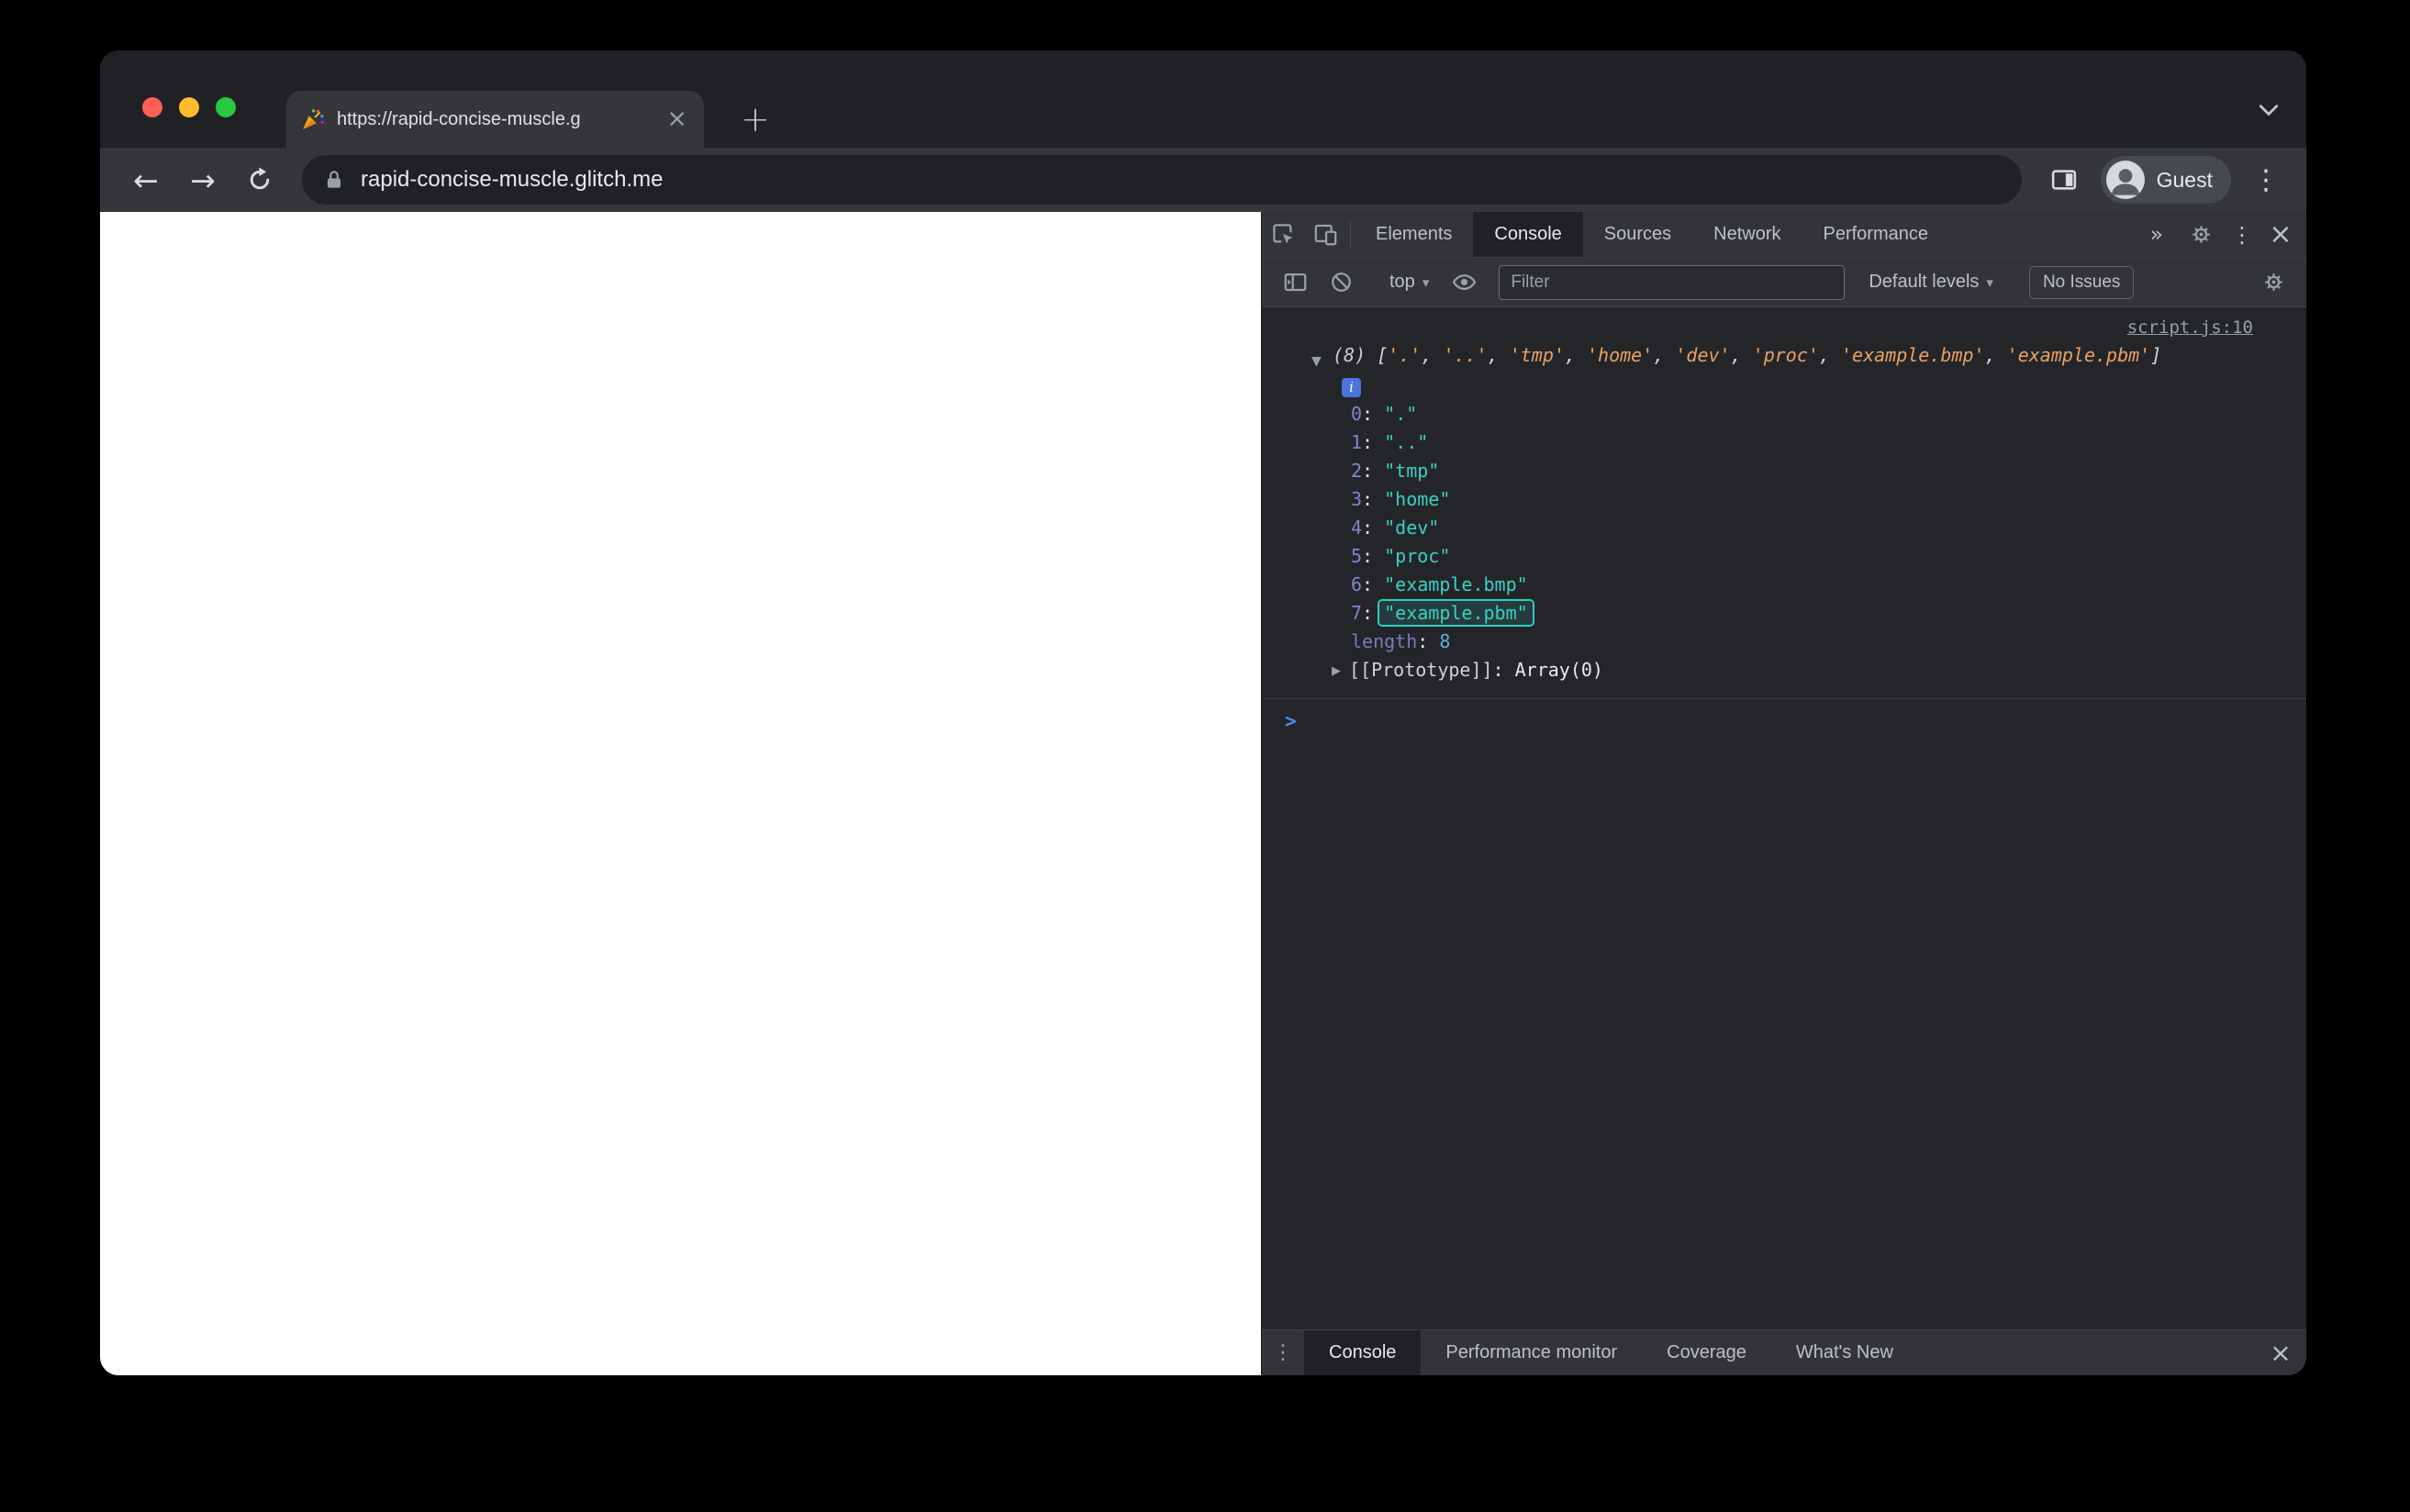  What do you see at coordinates (1283, 235) in the screenshot?
I see `inspect-element-icon` at bounding box center [1283, 235].